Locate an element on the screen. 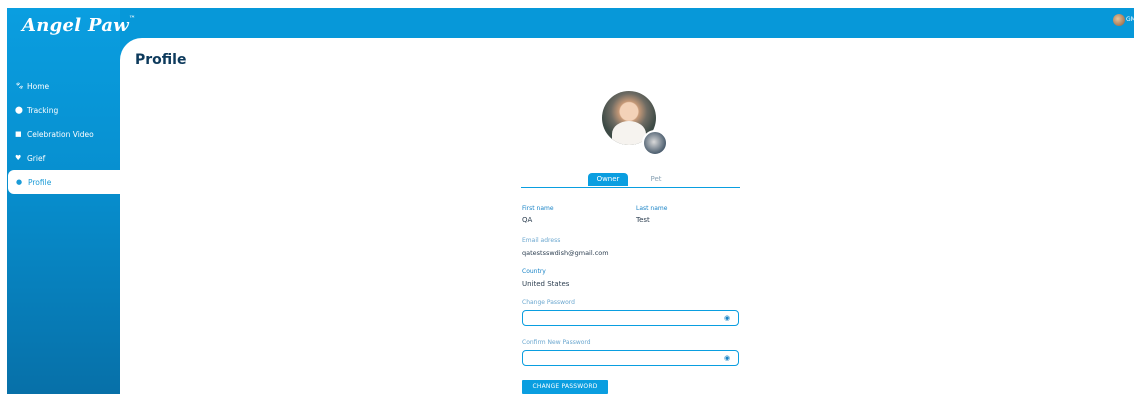 The height and width of the screenshot is (394, 1134). user-initials: GM is located at coordinates (1130, 19).